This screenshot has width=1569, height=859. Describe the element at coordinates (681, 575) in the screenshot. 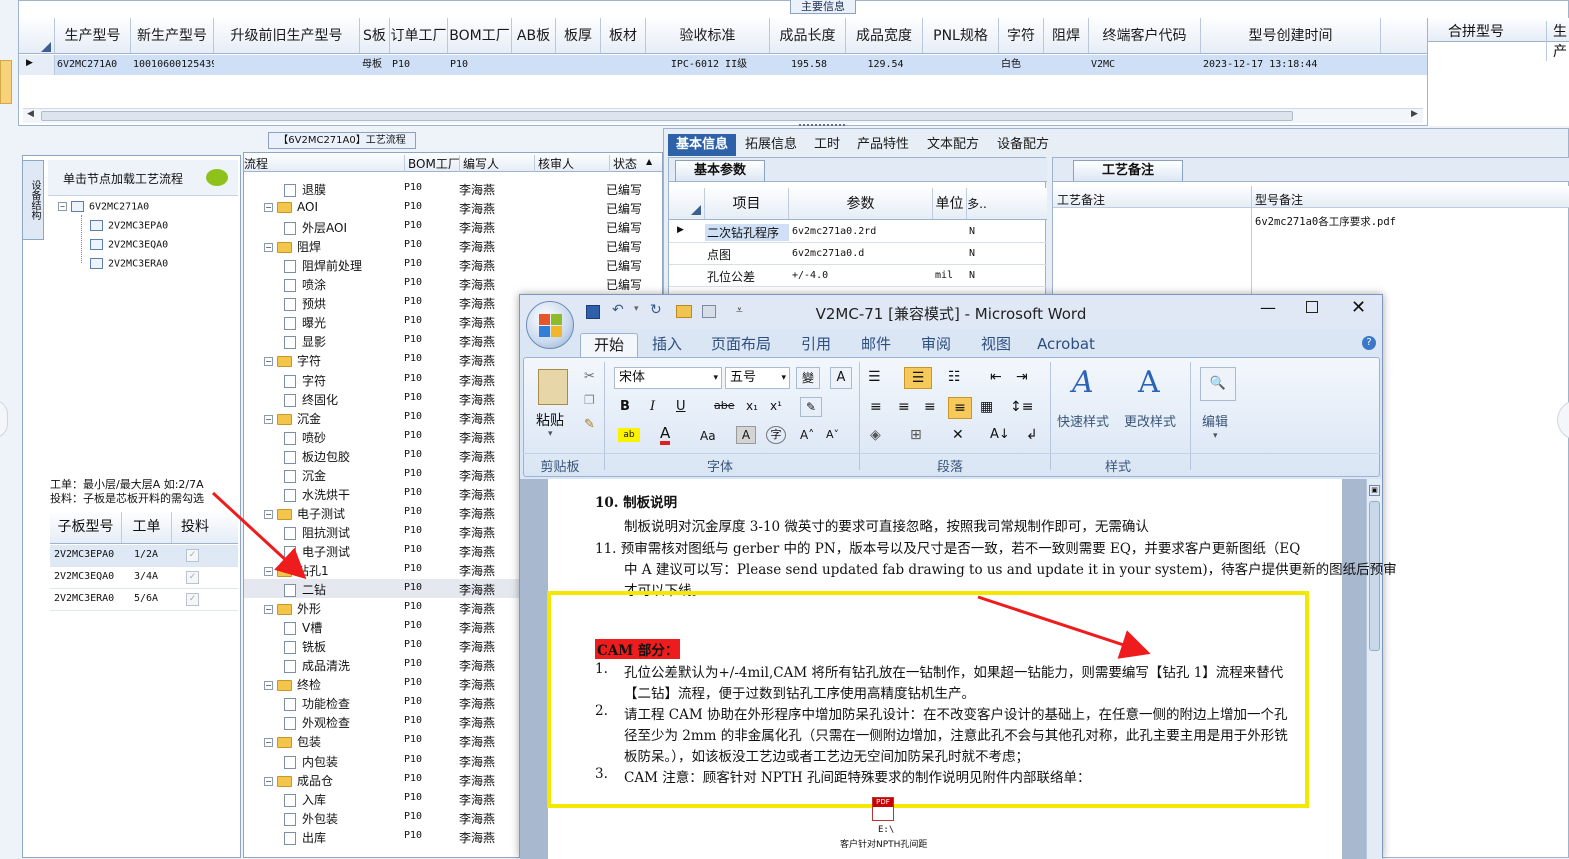

I see `annotation-arrows` at that location.